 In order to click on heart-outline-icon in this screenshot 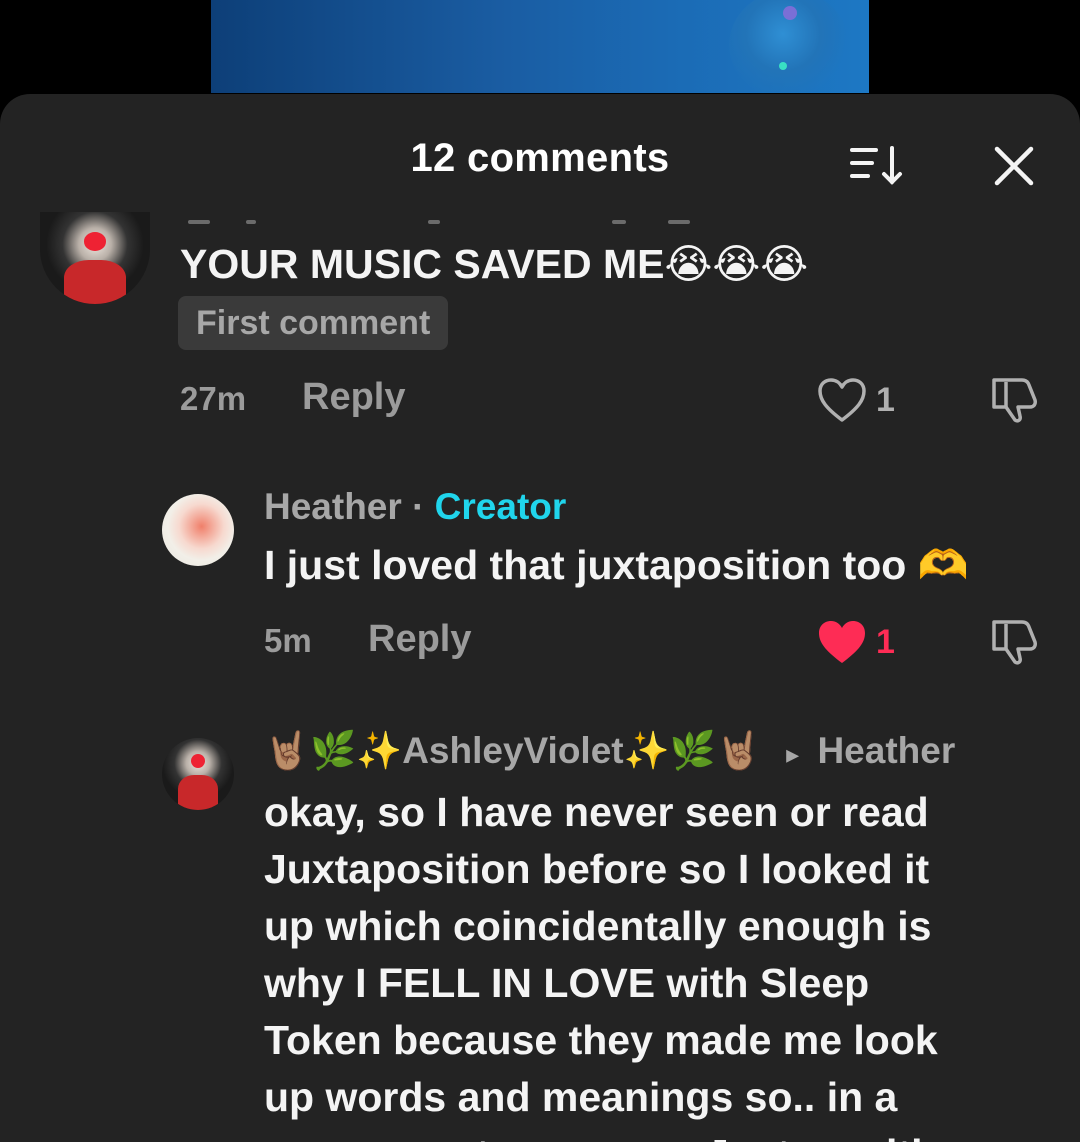, I will do `click(842, 400)`.